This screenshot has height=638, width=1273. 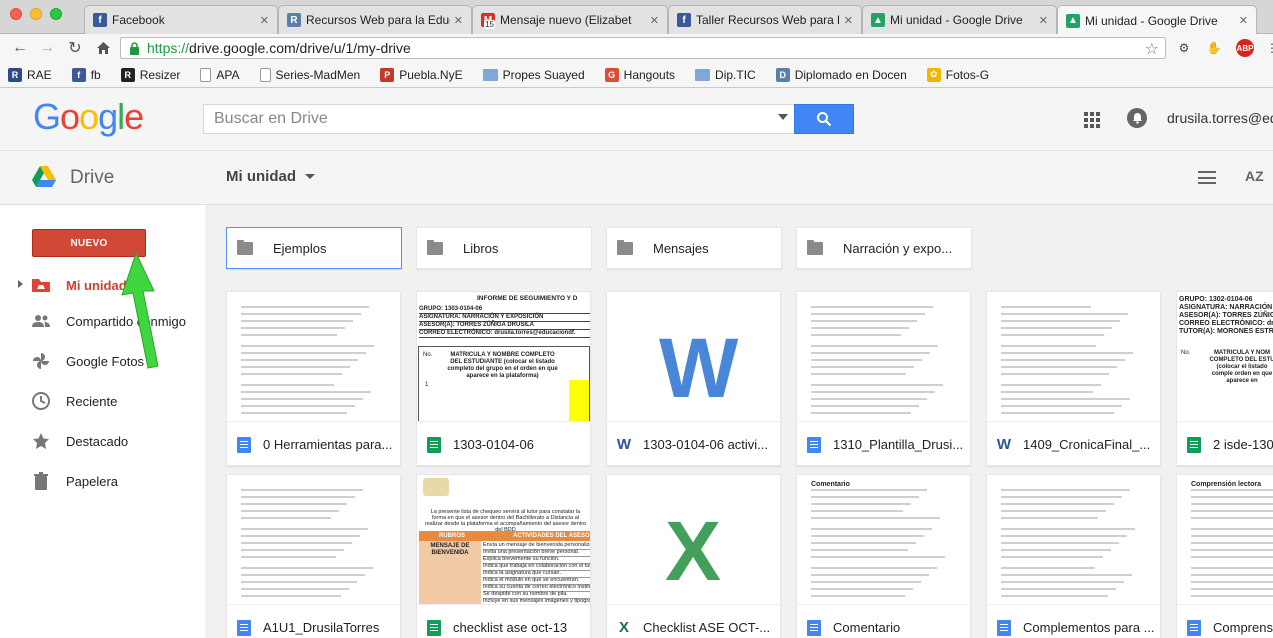 I want to click on bookmark-item: APA, so click(x=220, y=74).